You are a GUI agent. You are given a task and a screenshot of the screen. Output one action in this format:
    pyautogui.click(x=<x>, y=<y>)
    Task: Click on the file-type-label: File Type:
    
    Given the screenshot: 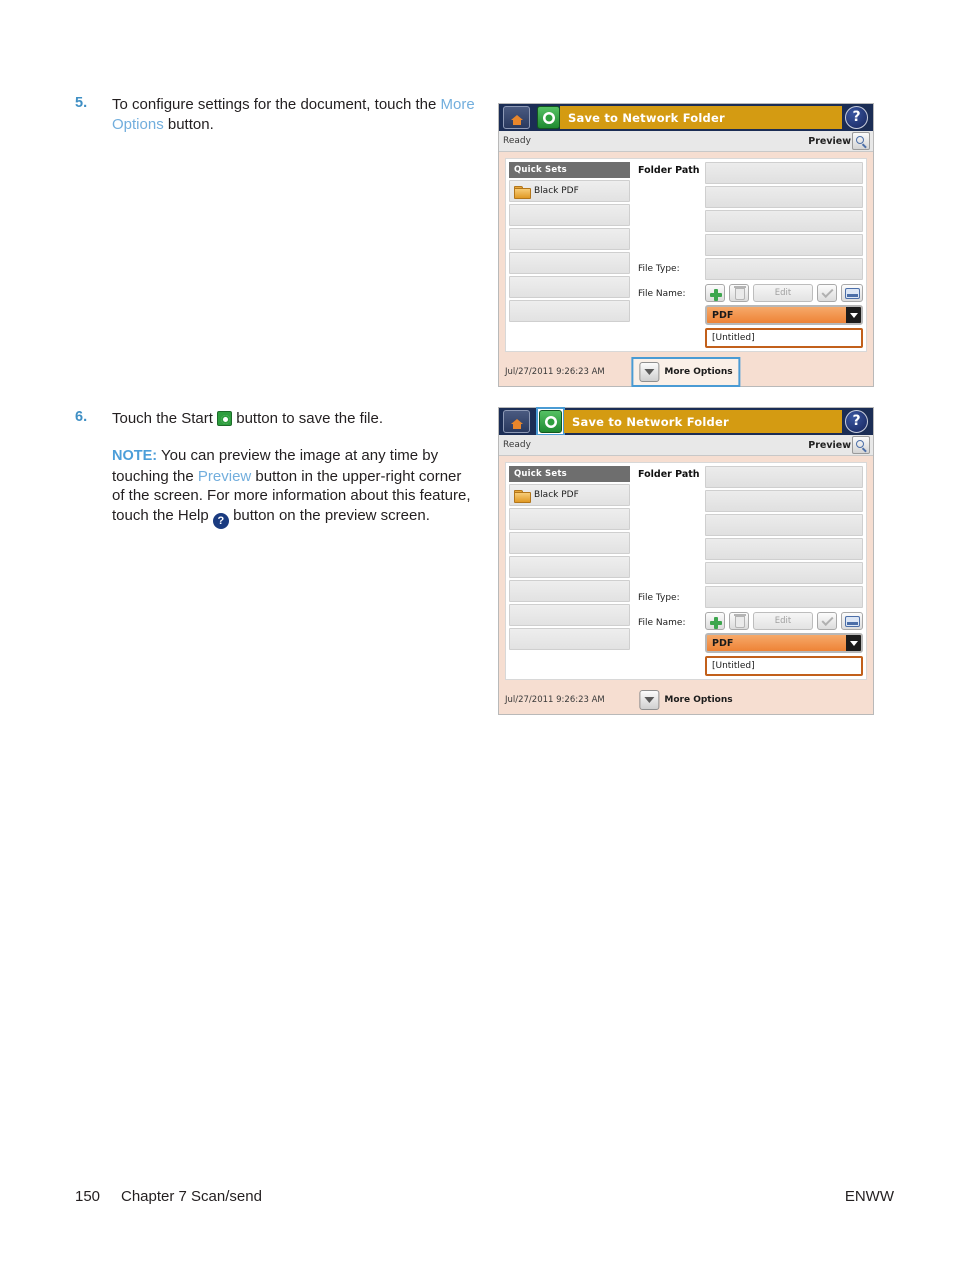 What is the action you would take?
    pyautogui.click(x=659, y=598)
    